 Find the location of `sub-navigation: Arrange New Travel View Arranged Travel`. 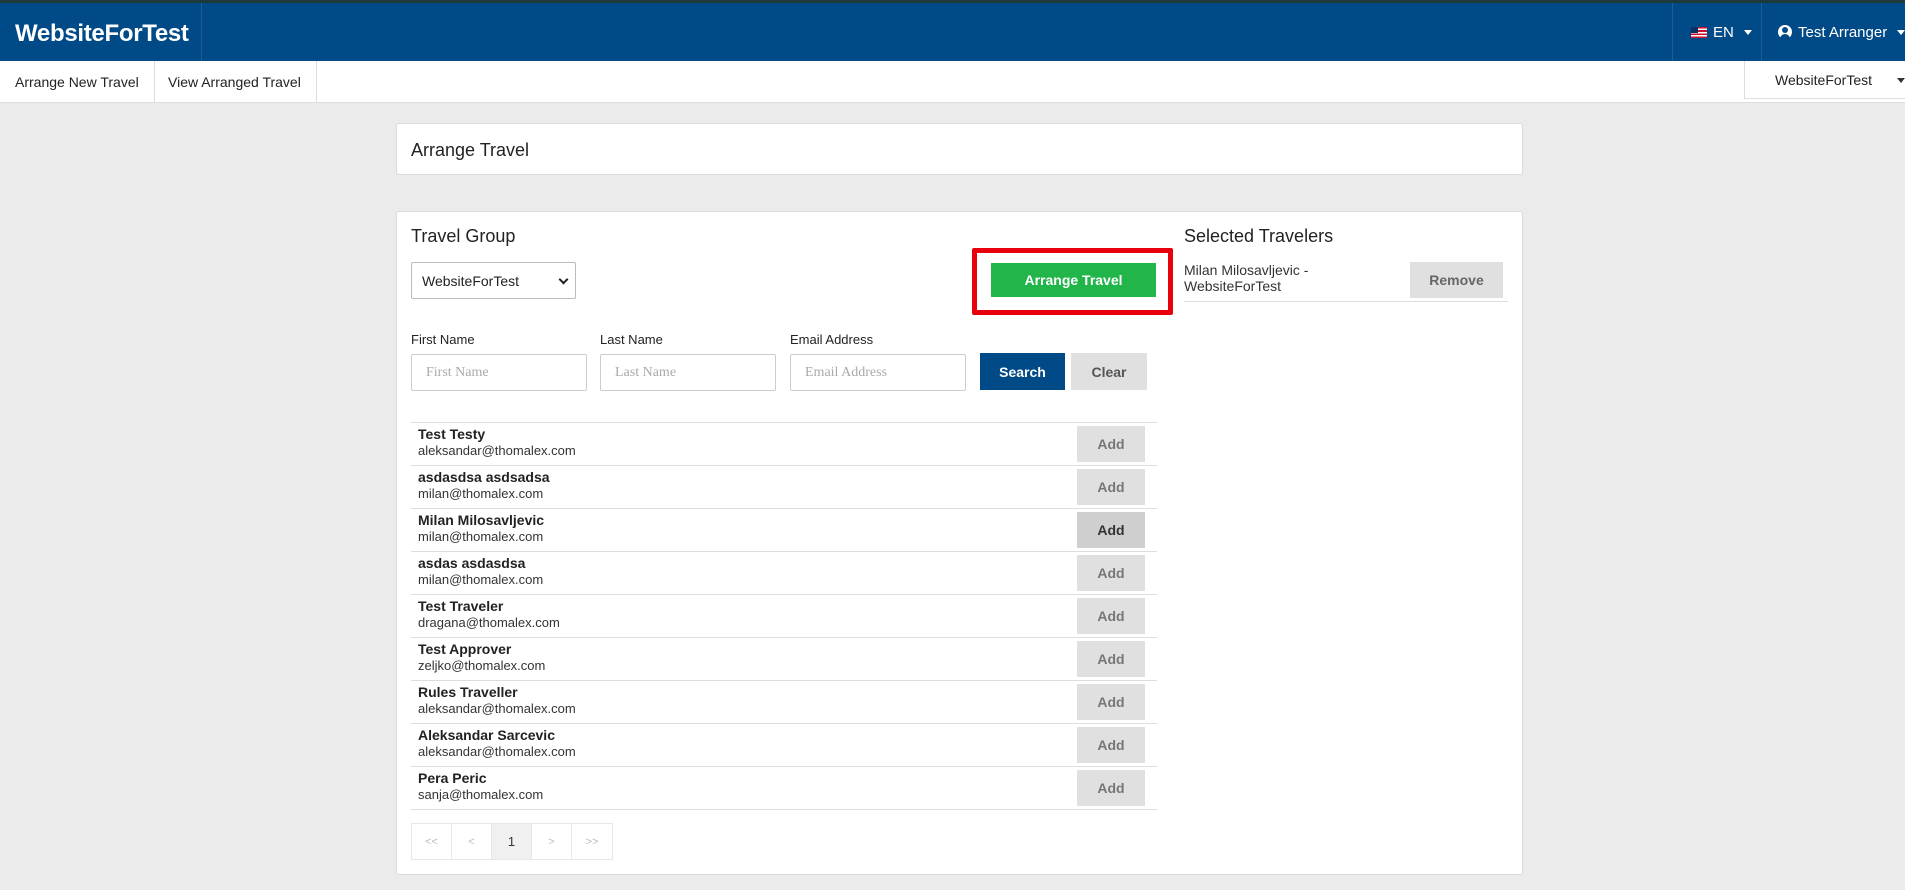

sub-navigation: Arrange New Travel View Arranged Travel is located at coordinates (952, 82).